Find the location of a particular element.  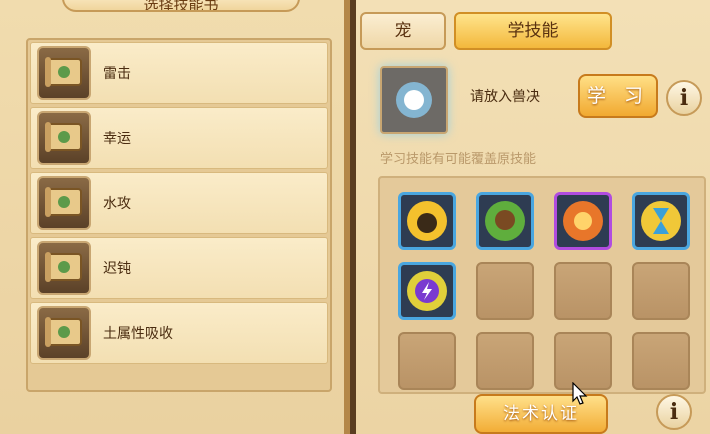

skill-book-item: 土属性吸收 is located at coordinates (179, 333).